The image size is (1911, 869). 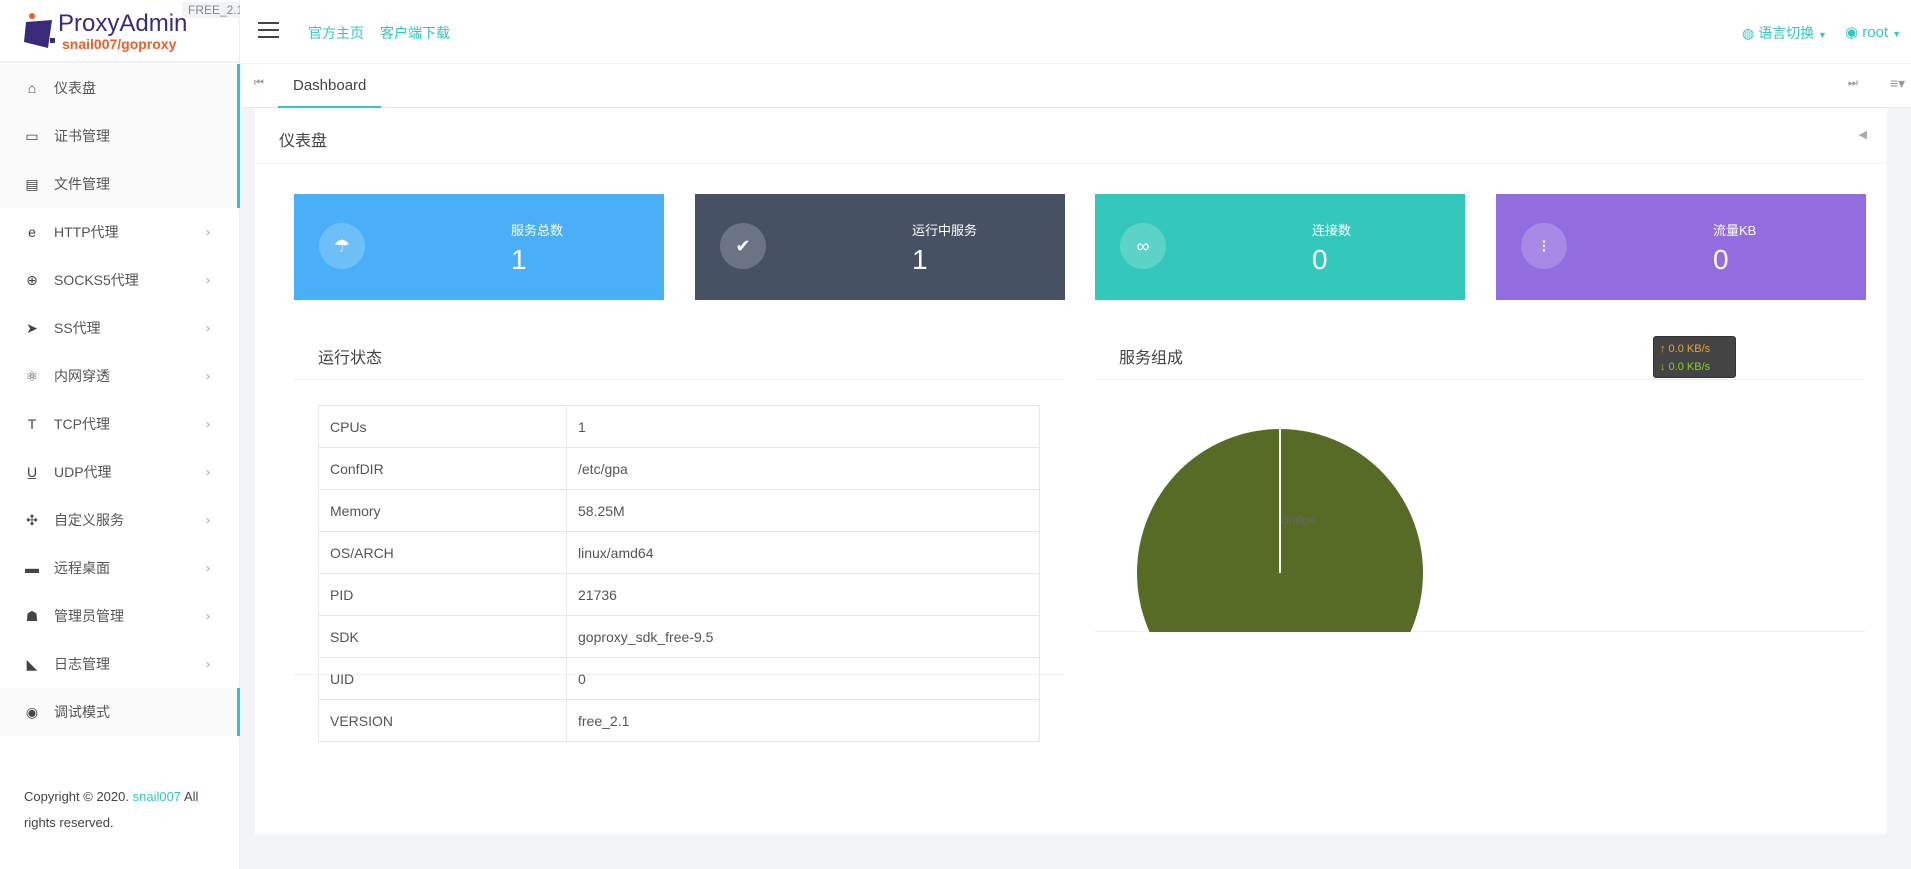 I want to click on sidebar-item-11: ☗ 管理员管理 ›, so click(x=120, y=616).